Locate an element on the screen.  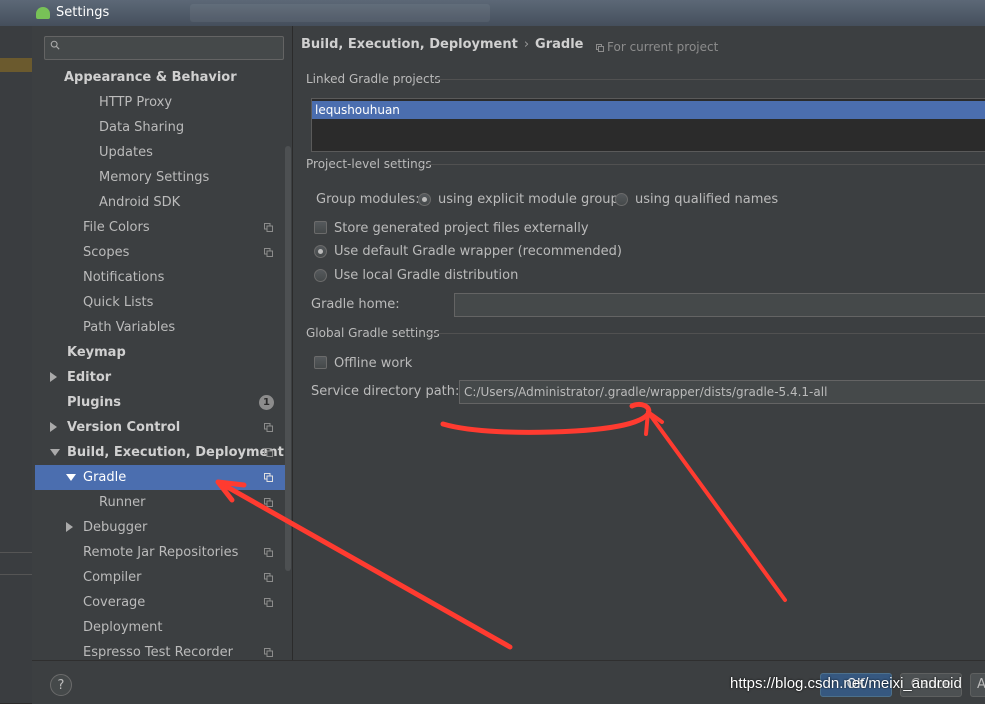
sidebar-item-gradle: Gradle is located at coordinates (161, 477).